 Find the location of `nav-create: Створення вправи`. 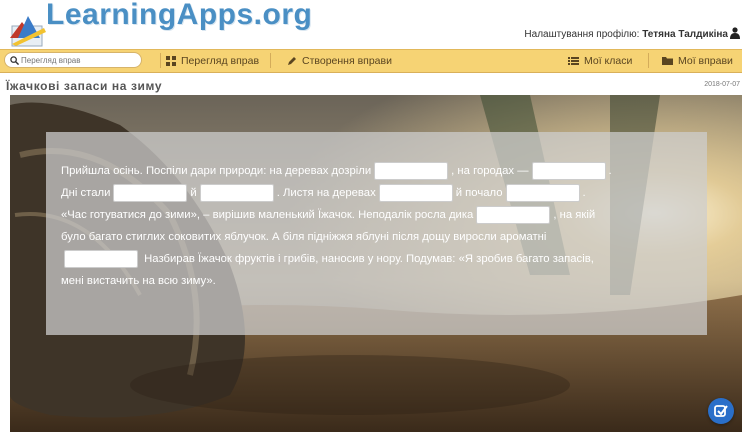

nav-create: Створення вправи is located at coordinates (339, 61).